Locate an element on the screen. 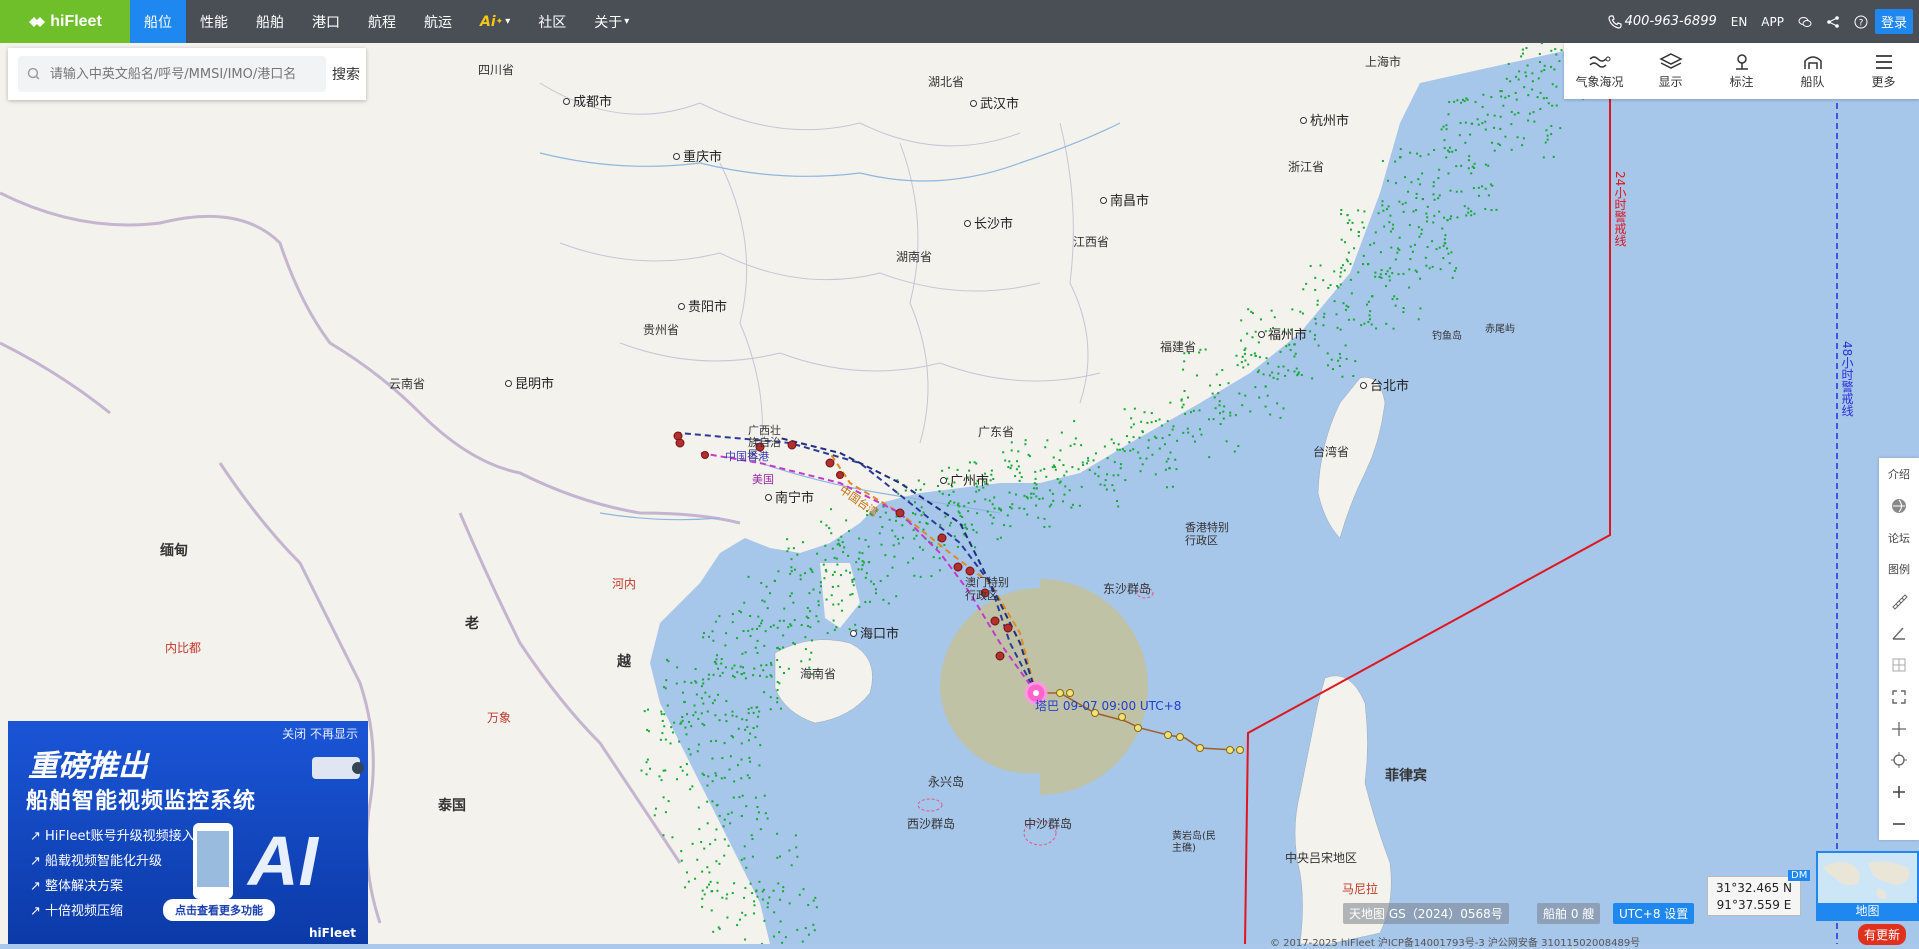  city-label: 福州市 is located at coordinates (1282, 333).